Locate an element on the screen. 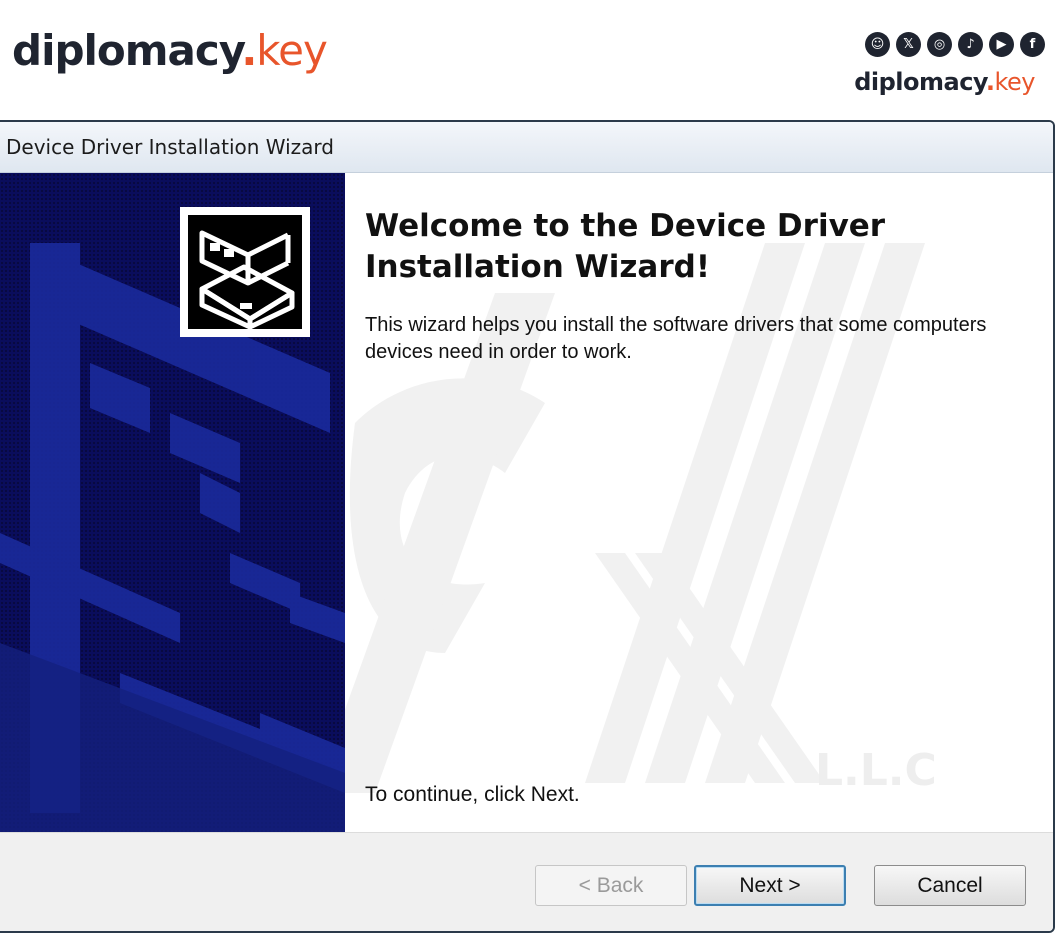 This screenshot has width=1059, height=937. youtube-icon: ▶ is located at coordinates (1001, 44).